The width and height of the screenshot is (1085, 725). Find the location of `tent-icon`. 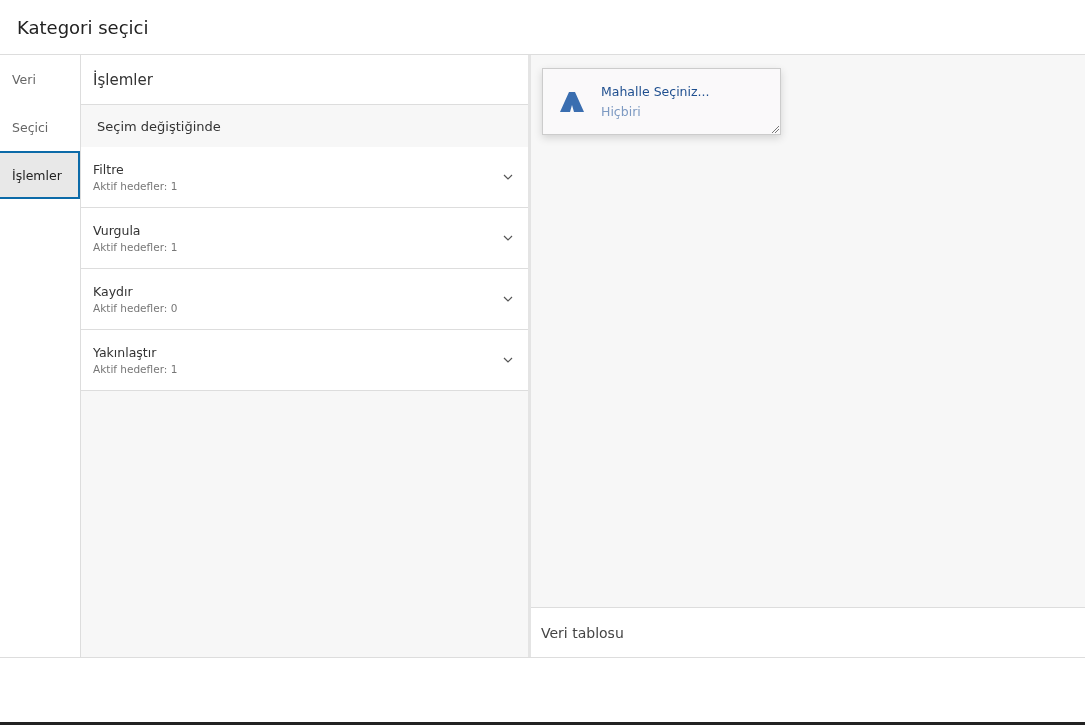

tent-icon is located at coordinates (572, 101).